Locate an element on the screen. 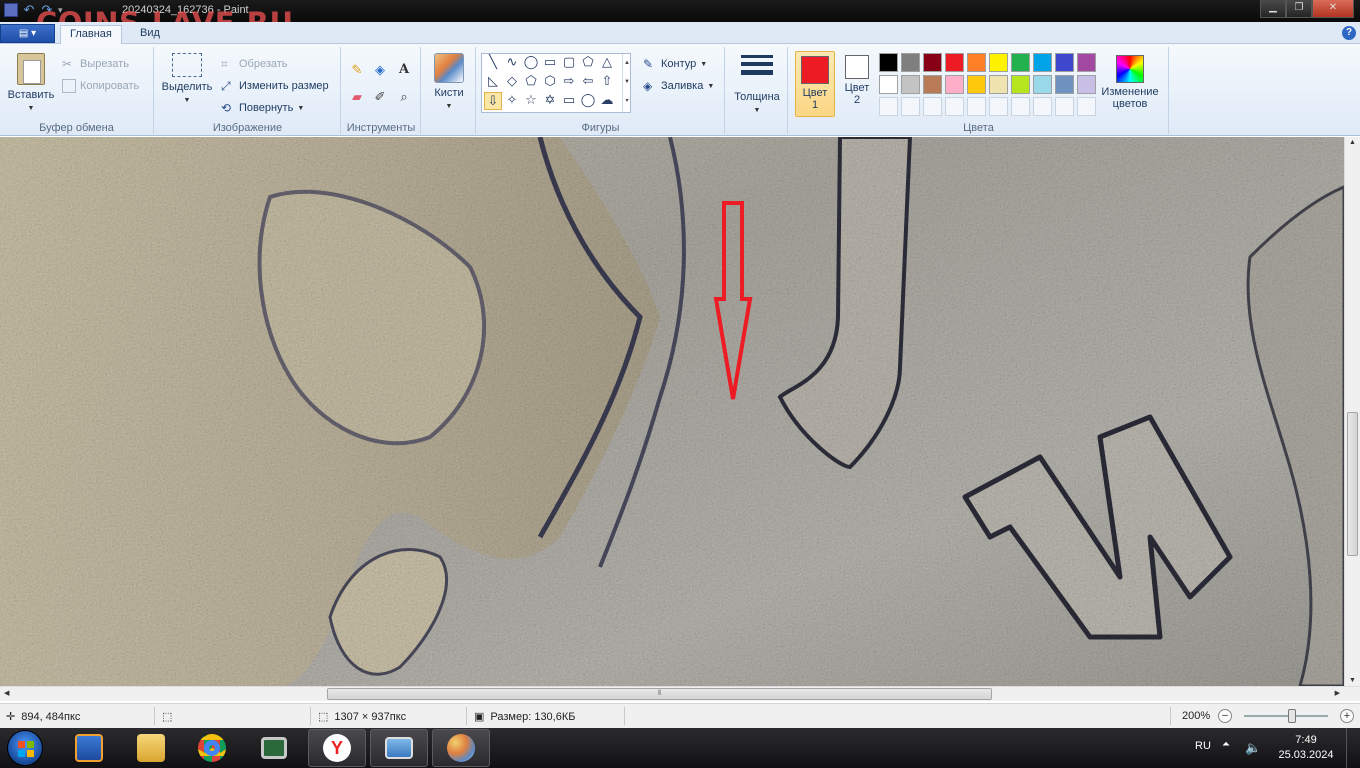 This screenshot has width=1360, height=768. magnifier-icon: ⌕ is located at coordinates (404, 97).